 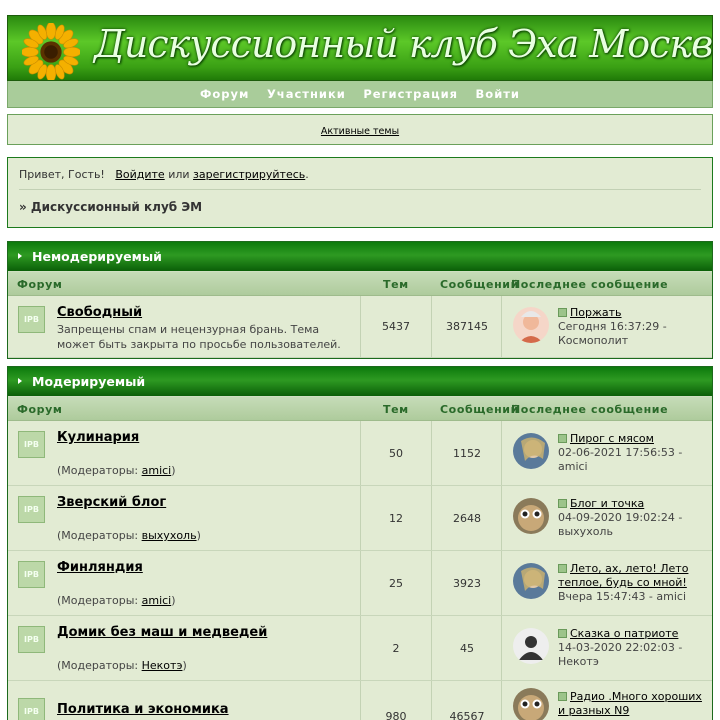 I want to click on divider, so click(x=360, y=189).